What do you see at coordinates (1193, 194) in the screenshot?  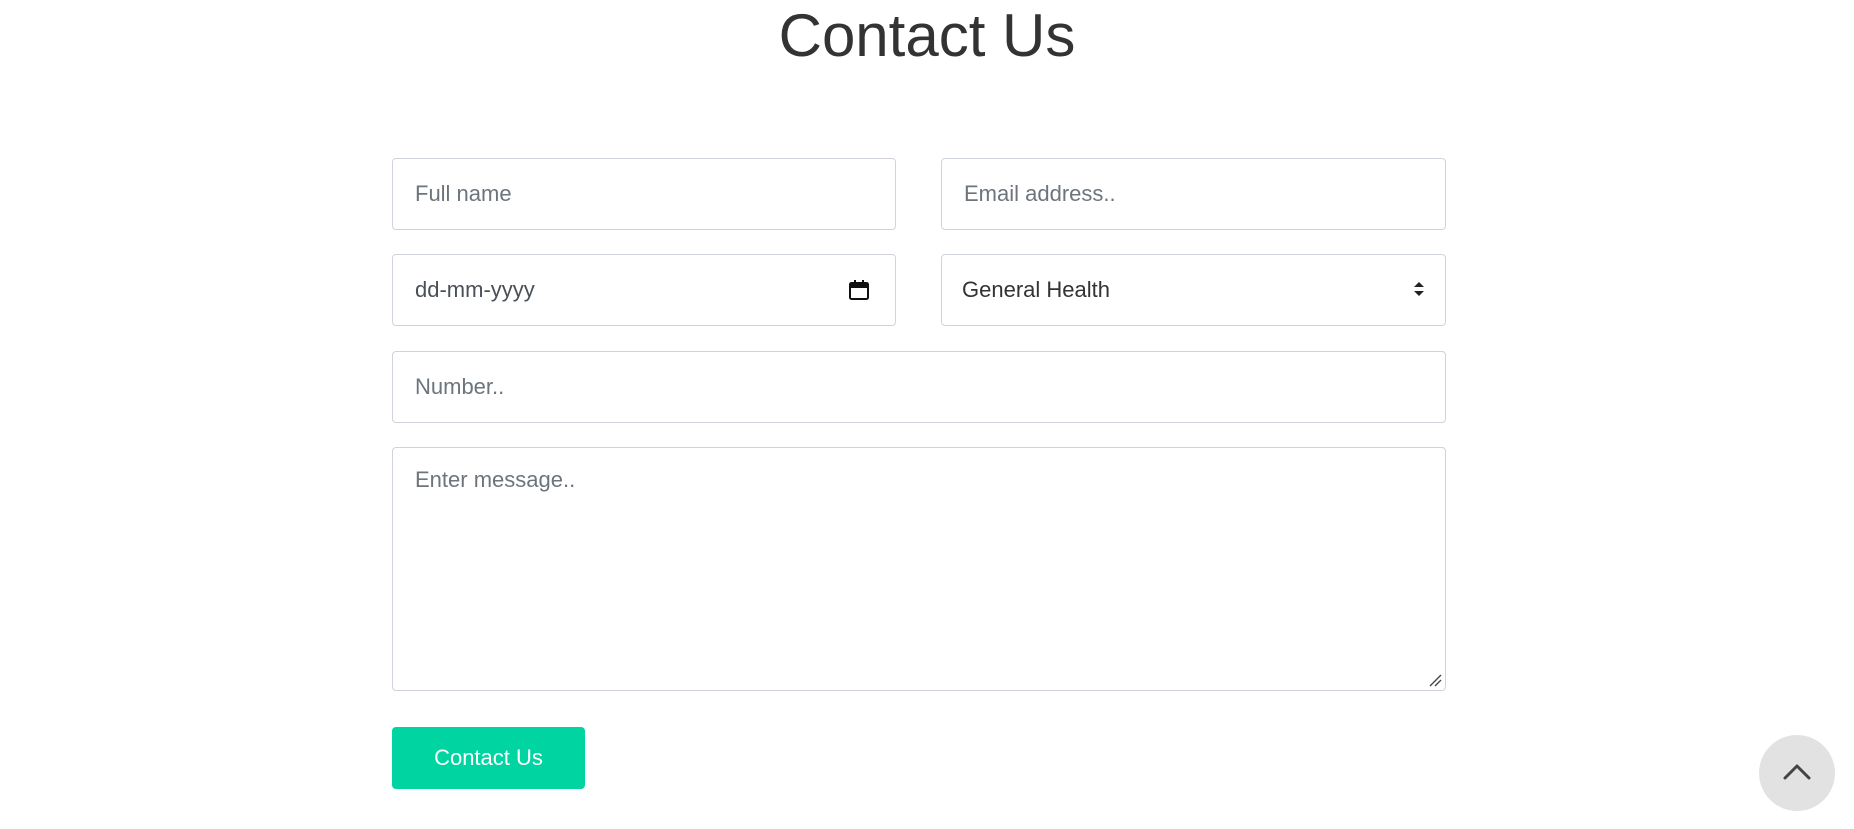 I see `email-input` at bounding box center [1193, 194].